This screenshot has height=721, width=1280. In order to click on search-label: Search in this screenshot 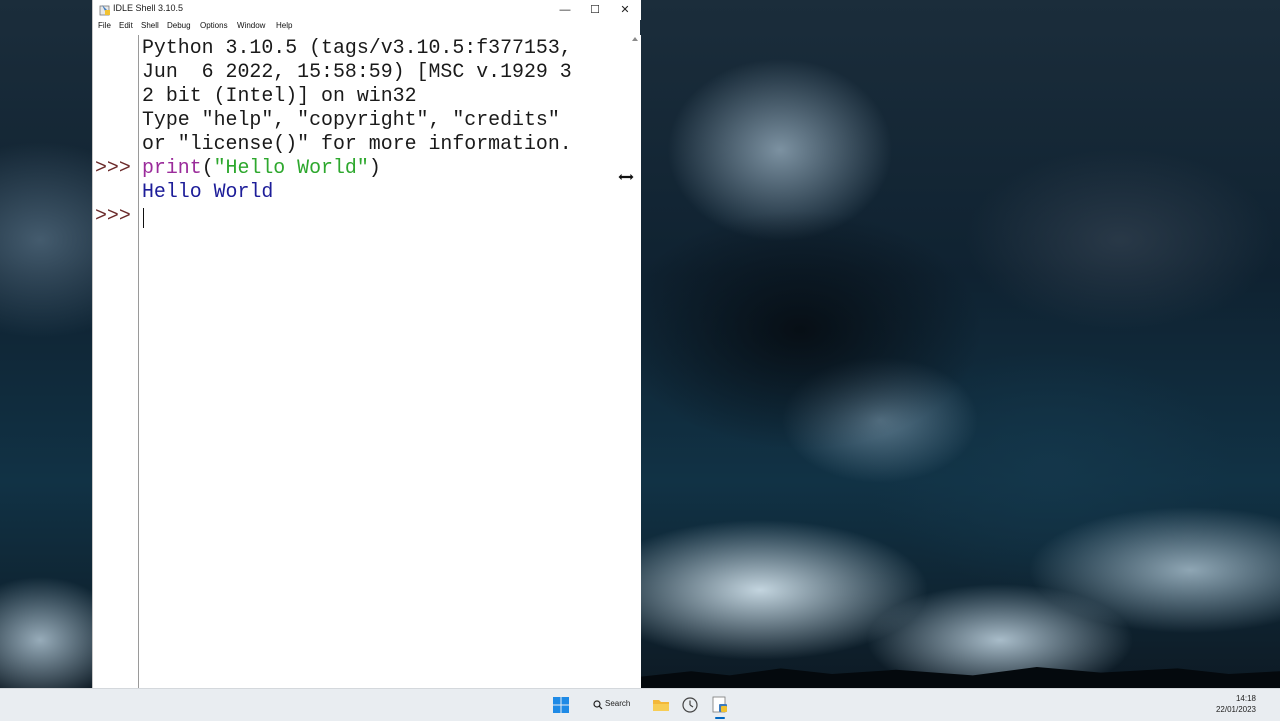, I will do `click(618, 703)`.